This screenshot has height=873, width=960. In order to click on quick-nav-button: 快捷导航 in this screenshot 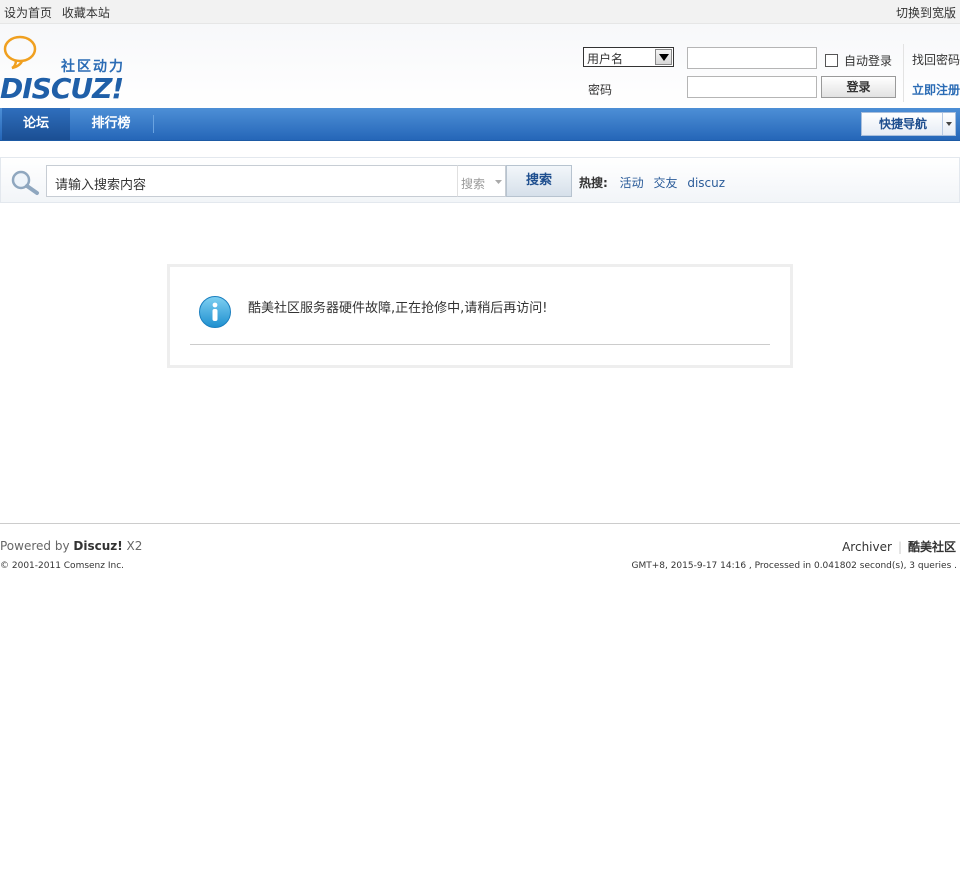, I will do `click(908, 124)`.